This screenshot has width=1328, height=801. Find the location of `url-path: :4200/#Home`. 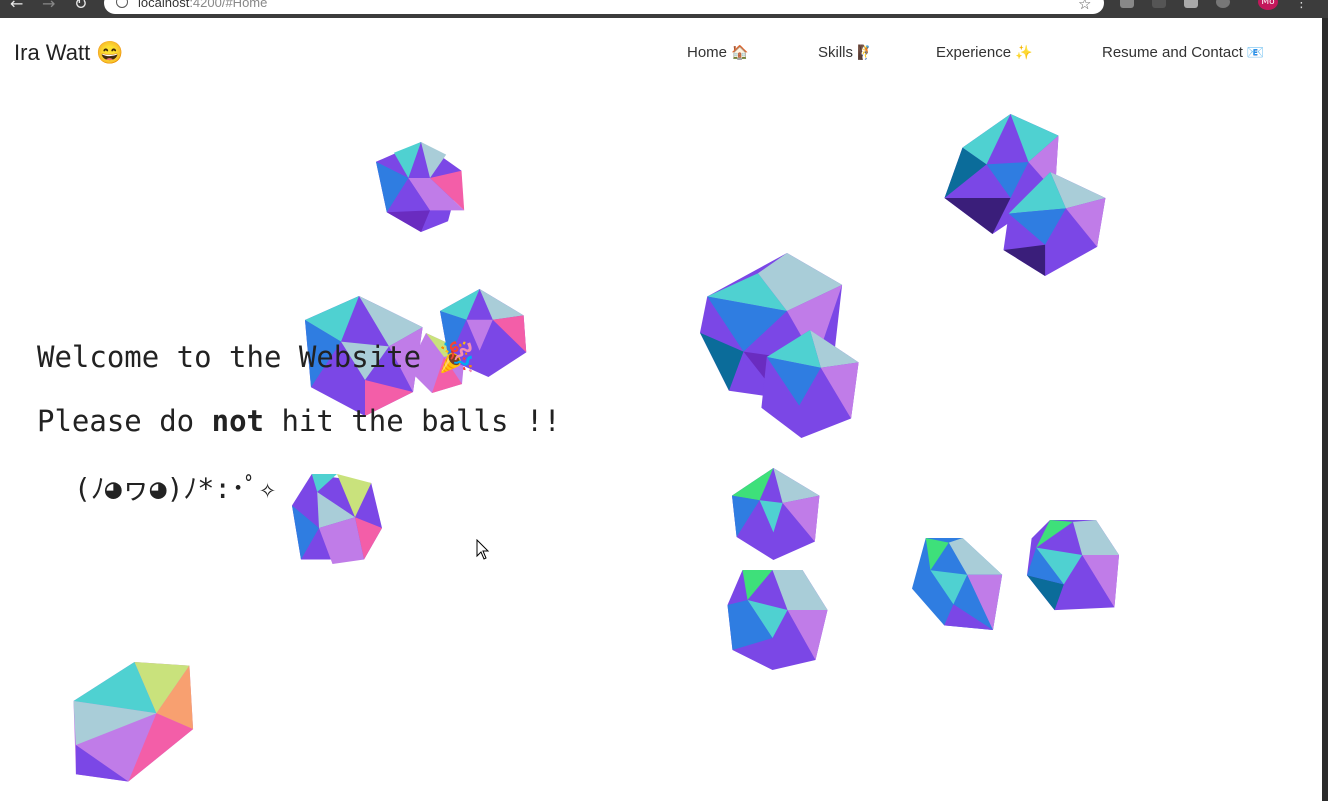

url-path: :4200/#Home is located at coordinates (228, 5).